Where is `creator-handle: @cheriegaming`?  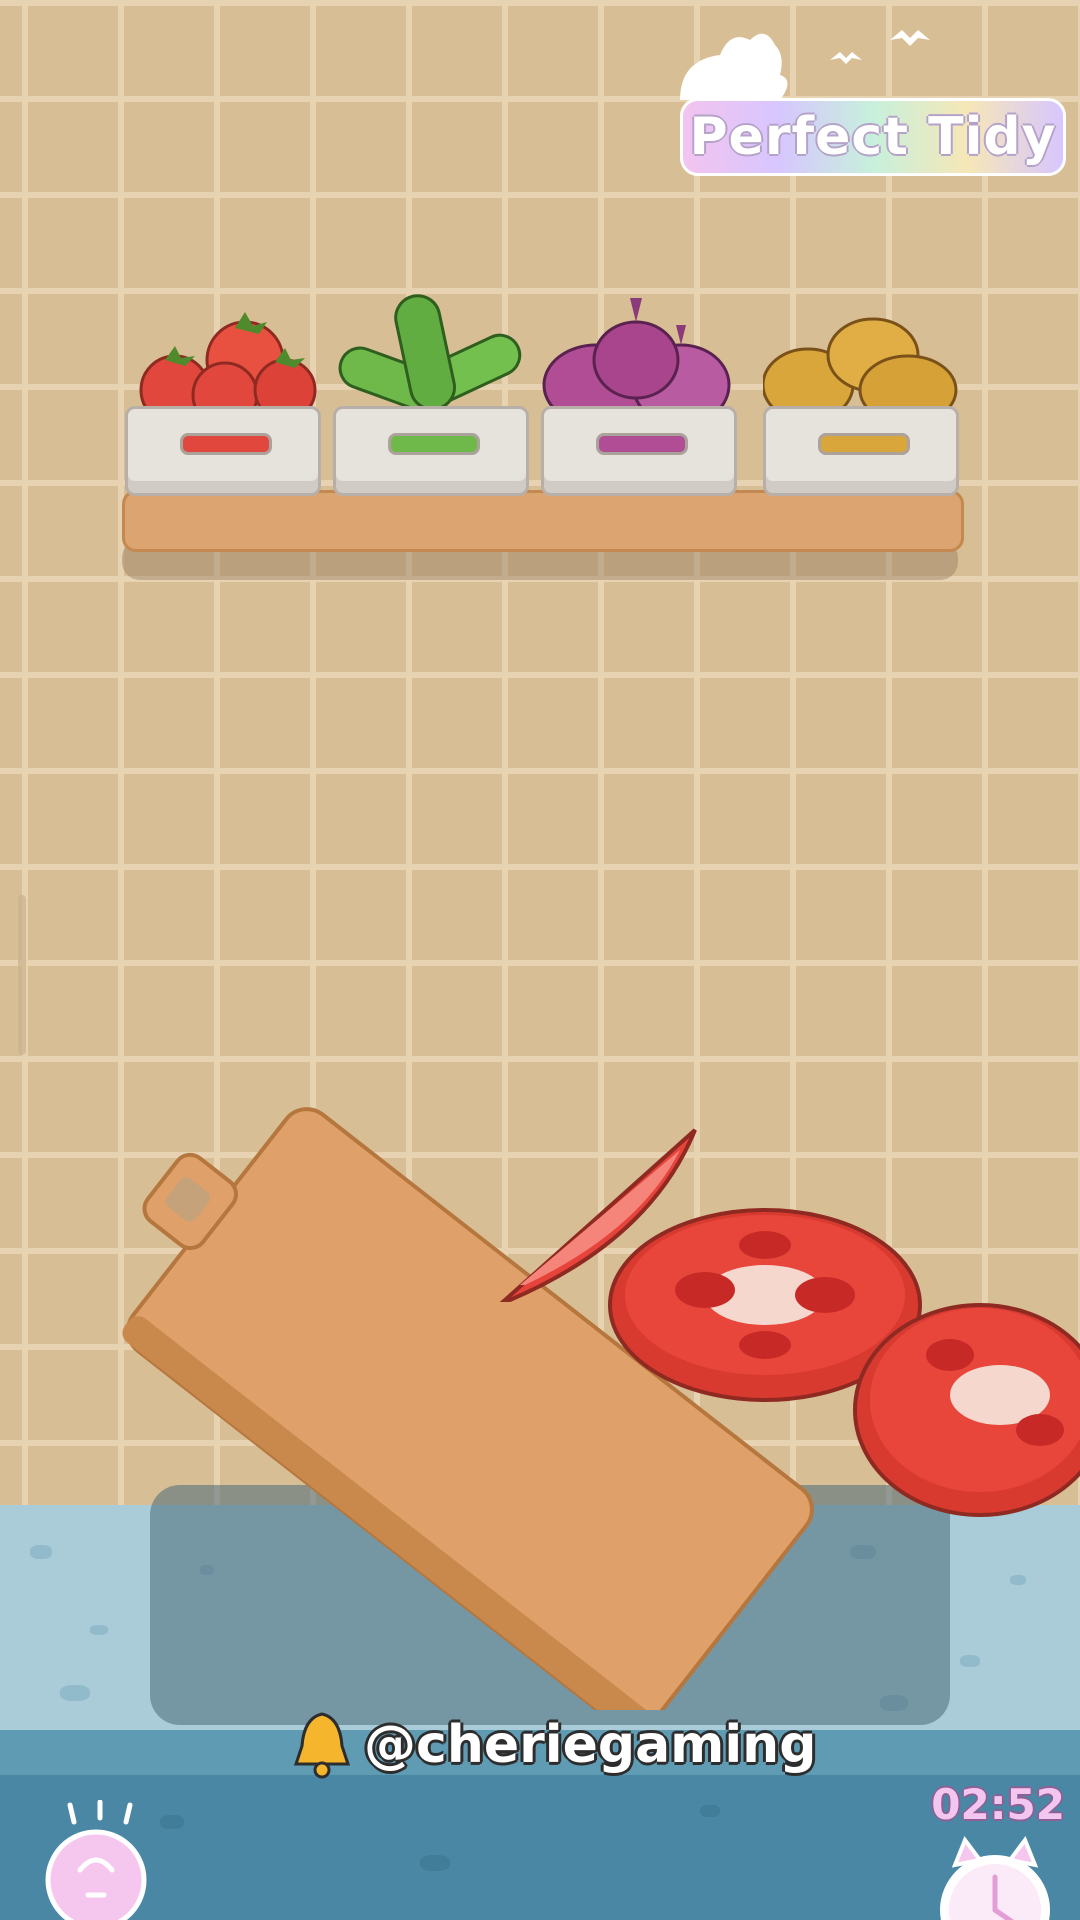 creator-handle: @cheriegaming is located at coordinates (553, 1745).